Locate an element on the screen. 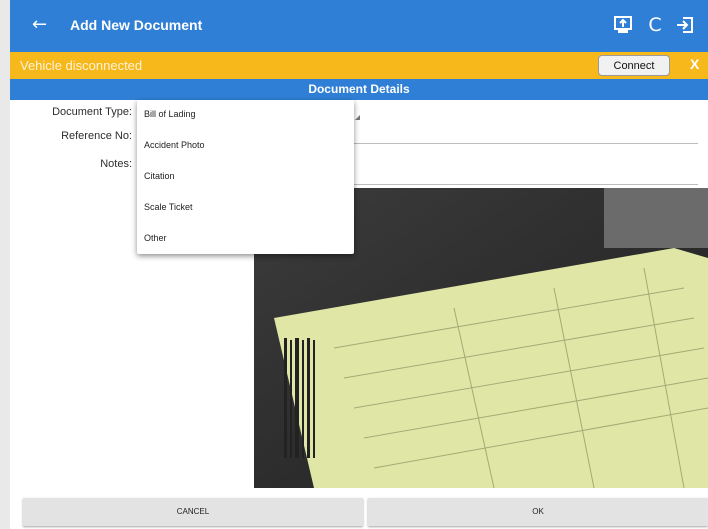 The image size is (708, 529). reference-label: Reference No: is located at coordinates (96, 136).